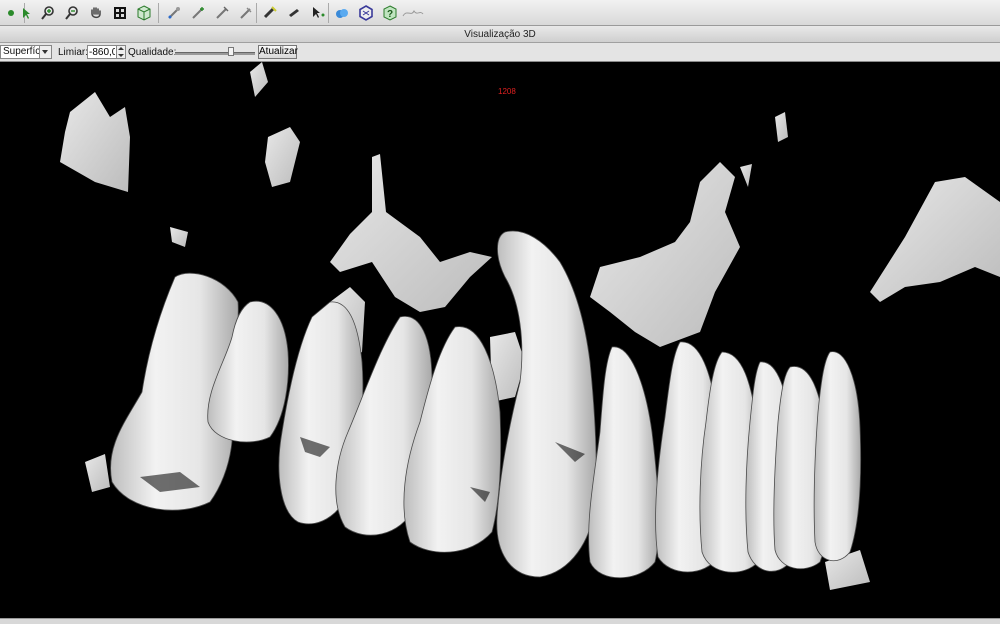 The height and width of the screenshot is (624, 1000). What do you see at coordinates (26, 13) in the screenshot?
I see `select-icon` at bounding box center [26, 13].